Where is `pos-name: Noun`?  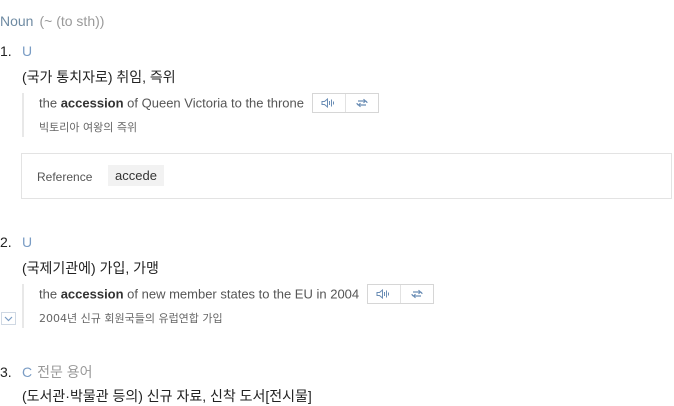
pos-name: Noun is located at coordinates (17, 21).